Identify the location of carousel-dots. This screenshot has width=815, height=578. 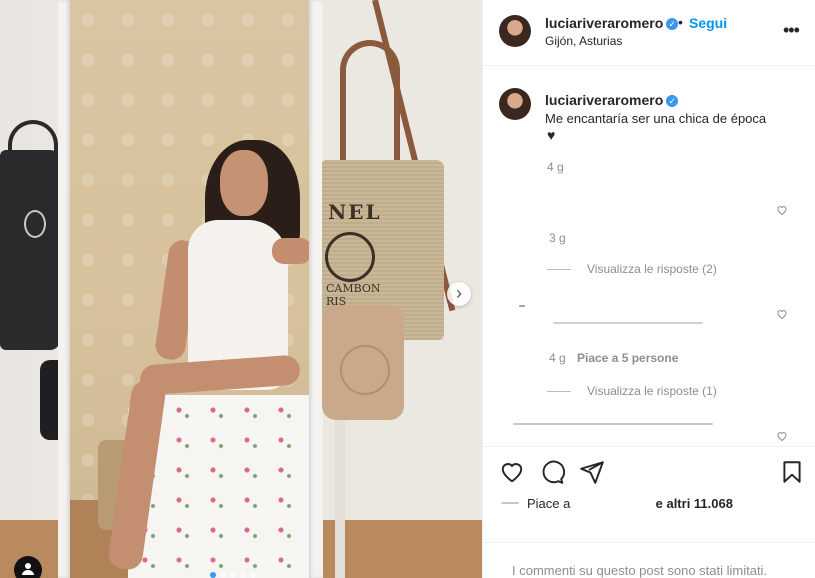
(233, 575).